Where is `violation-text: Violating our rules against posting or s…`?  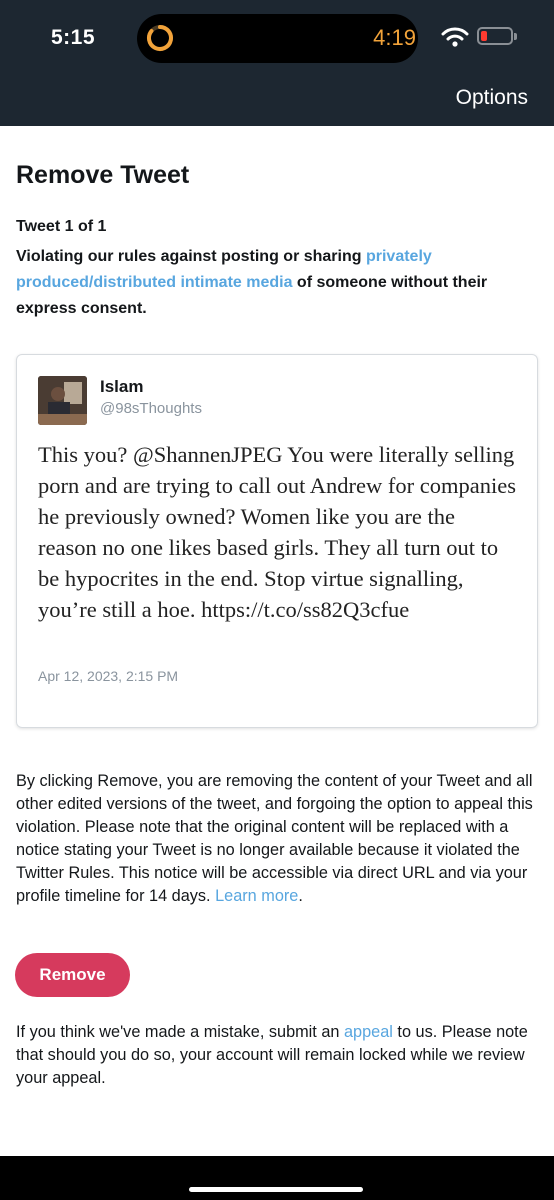 violation-text: Violating our rules against posting or s… is located at coordinates (276, 283).